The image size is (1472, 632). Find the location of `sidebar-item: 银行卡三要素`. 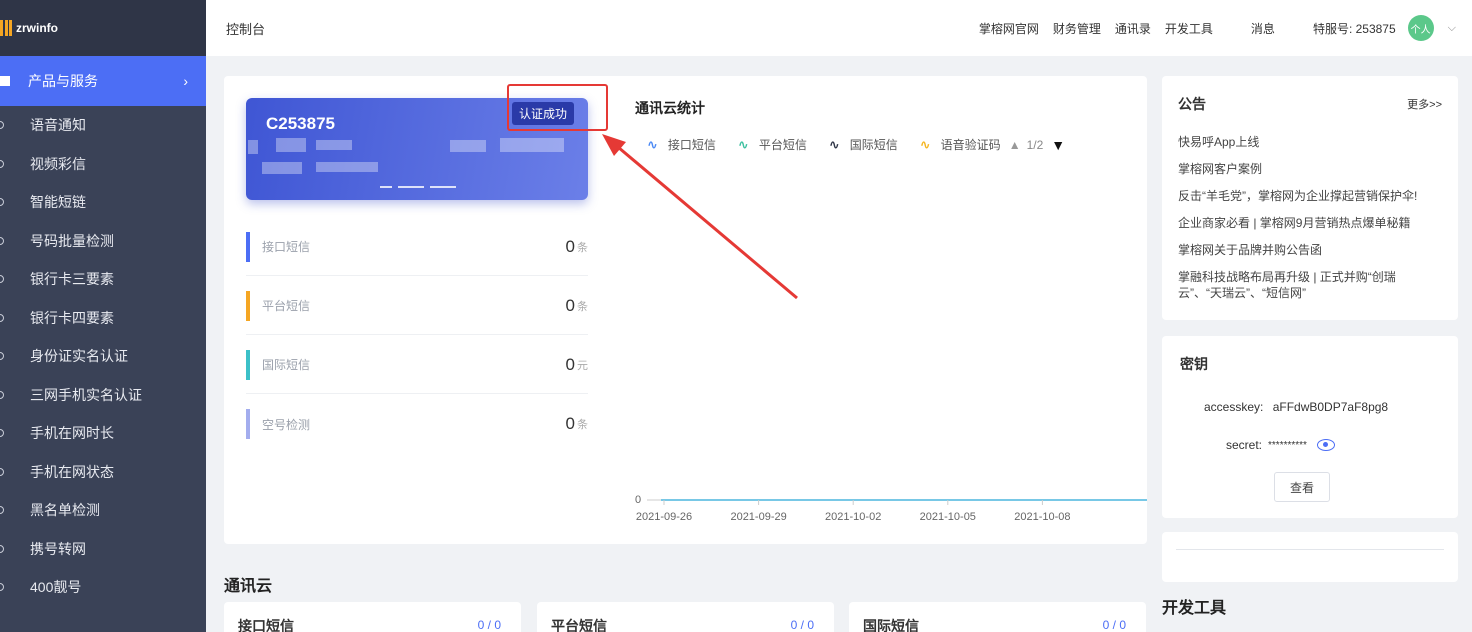

sidebar-item: 银行卡三要素 is located at coordinates (103, 279).